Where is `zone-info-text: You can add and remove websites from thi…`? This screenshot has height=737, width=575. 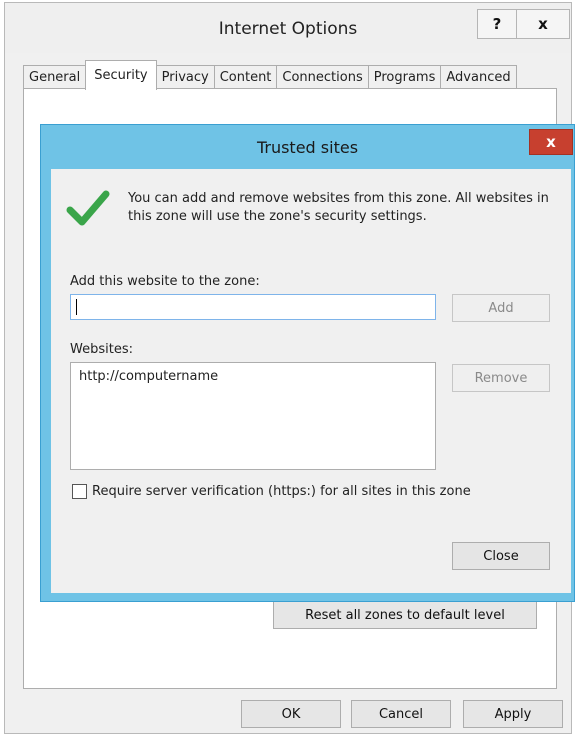 zone-info-text: You can add and remove websites from thi… is located at coordinates (338, 207).